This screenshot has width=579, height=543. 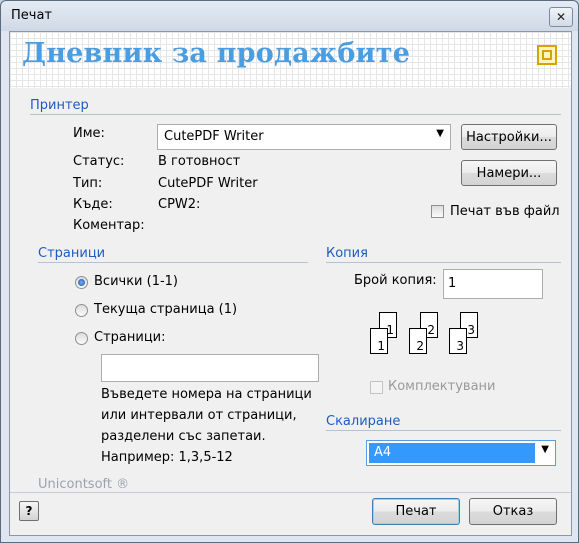 I want to click on pages-group-heading: Страници, so click(x=72, y=253).